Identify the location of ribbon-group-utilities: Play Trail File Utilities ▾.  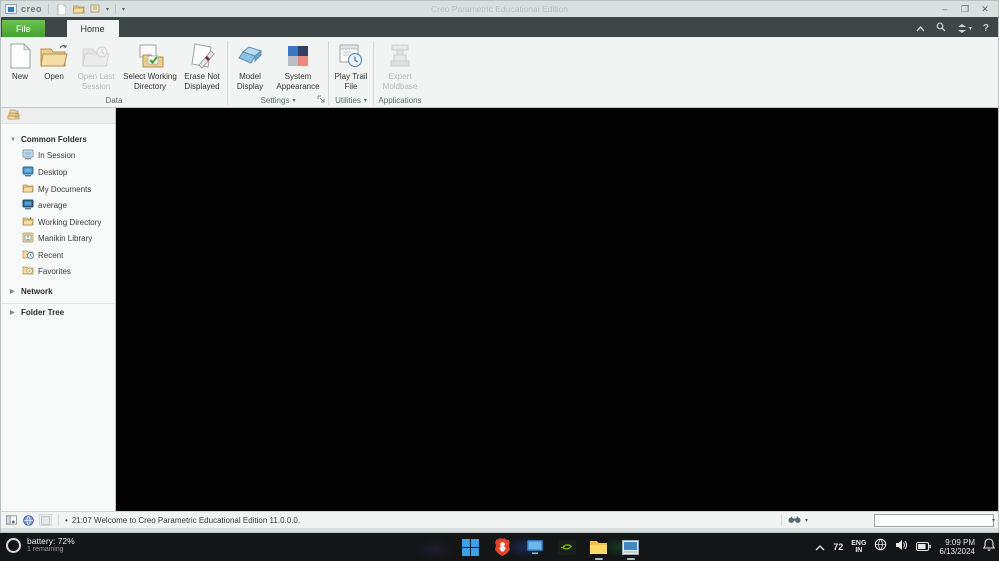
(351, 73).